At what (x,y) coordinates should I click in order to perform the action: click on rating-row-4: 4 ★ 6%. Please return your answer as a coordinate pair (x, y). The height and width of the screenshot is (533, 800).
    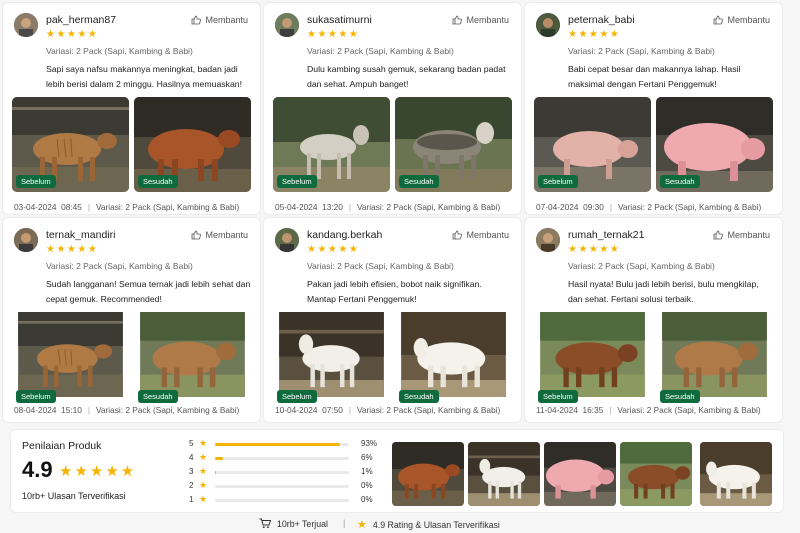
    Looking at the image, I should click on (284, 459).